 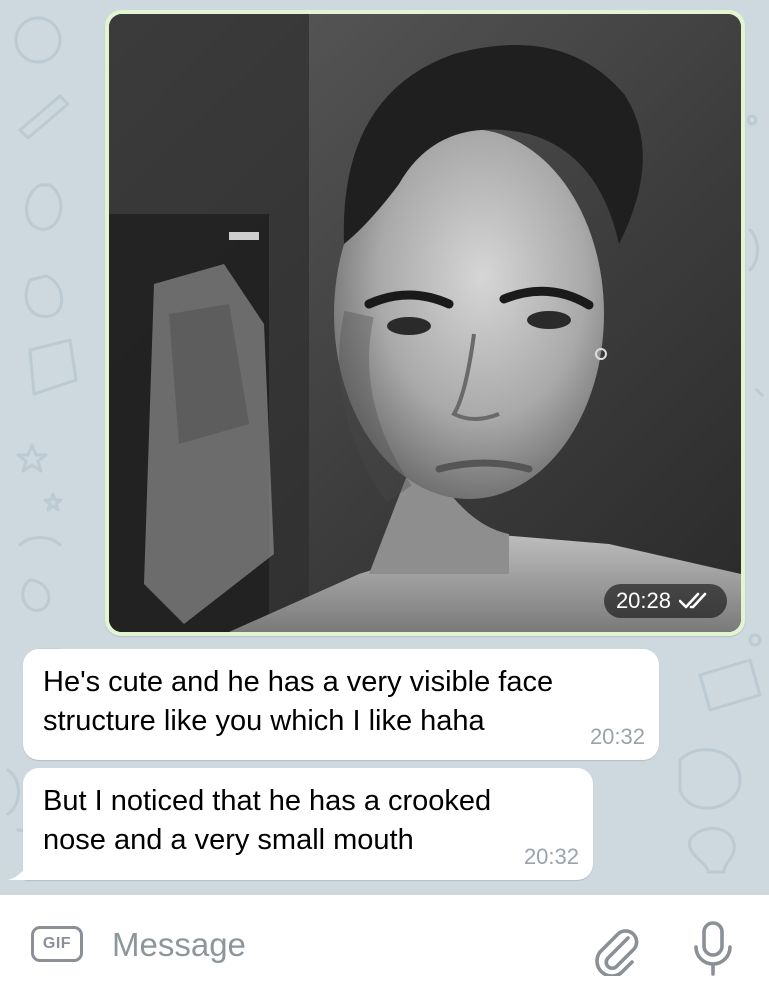 I want to click on photo-time: 20:28, so click(x=643, y=600).